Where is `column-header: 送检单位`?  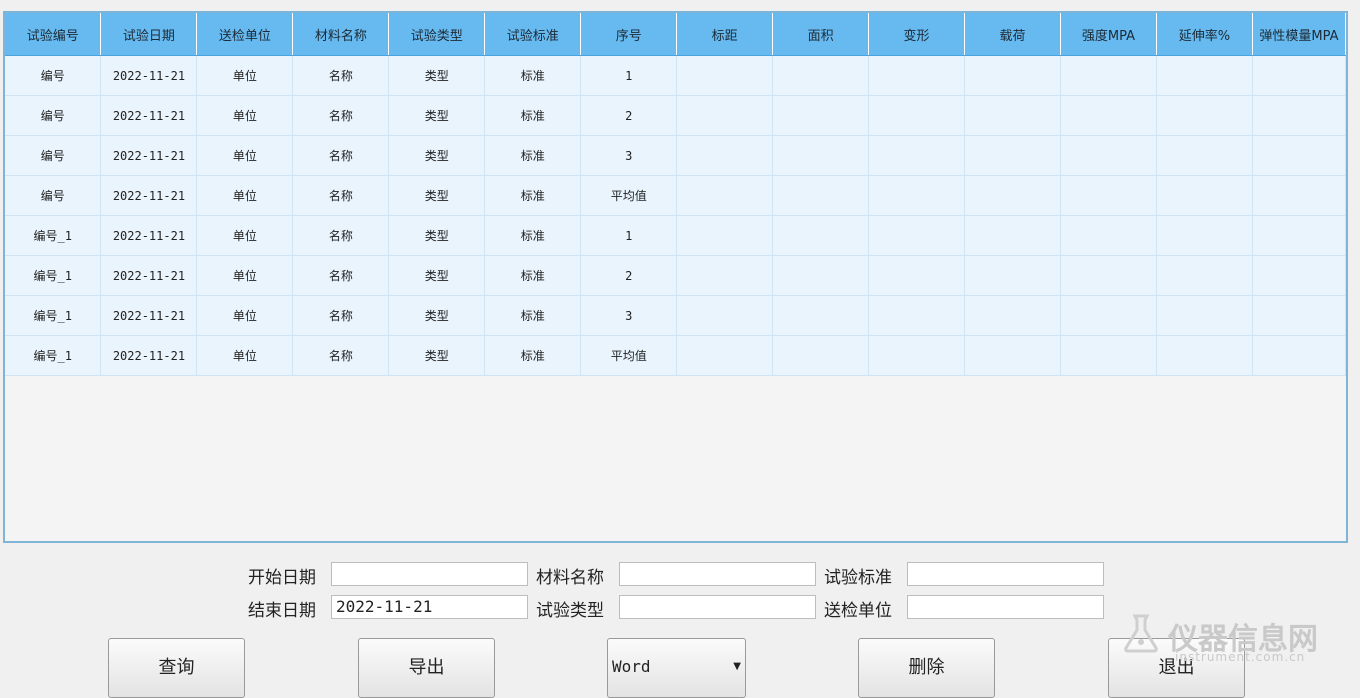 column-header: 送检单位 is located at coordinates (245, 34).